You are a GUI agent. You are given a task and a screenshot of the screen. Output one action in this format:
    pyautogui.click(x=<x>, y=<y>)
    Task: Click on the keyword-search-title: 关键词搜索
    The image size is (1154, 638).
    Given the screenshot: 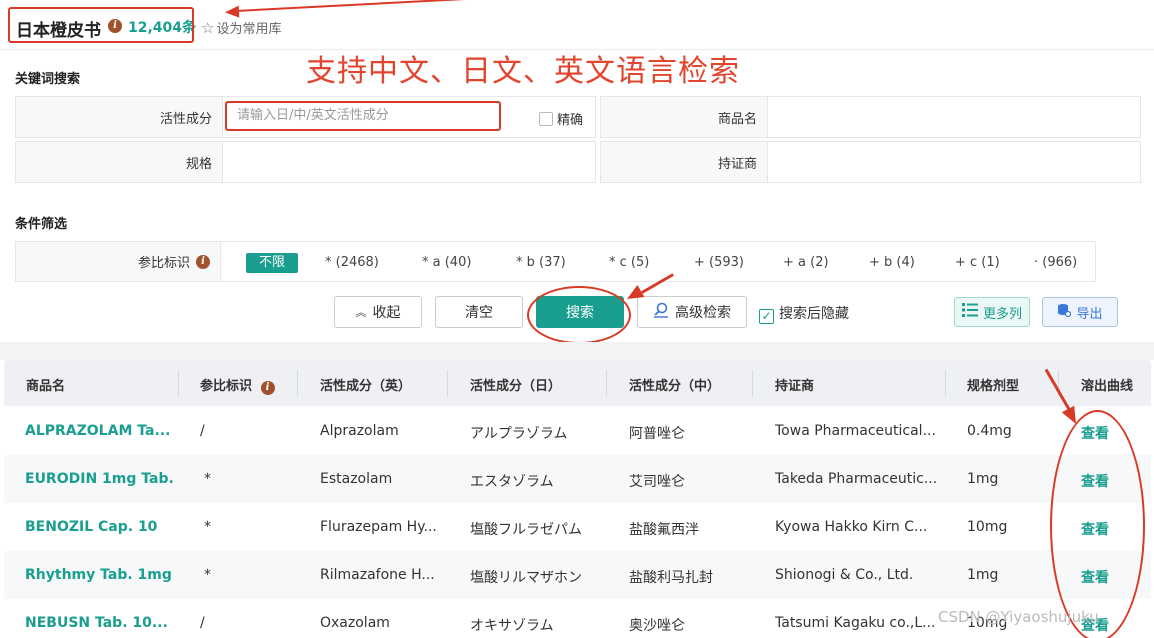 What is the action you would take?
    pyautogui.click(x=48, y=79)
    